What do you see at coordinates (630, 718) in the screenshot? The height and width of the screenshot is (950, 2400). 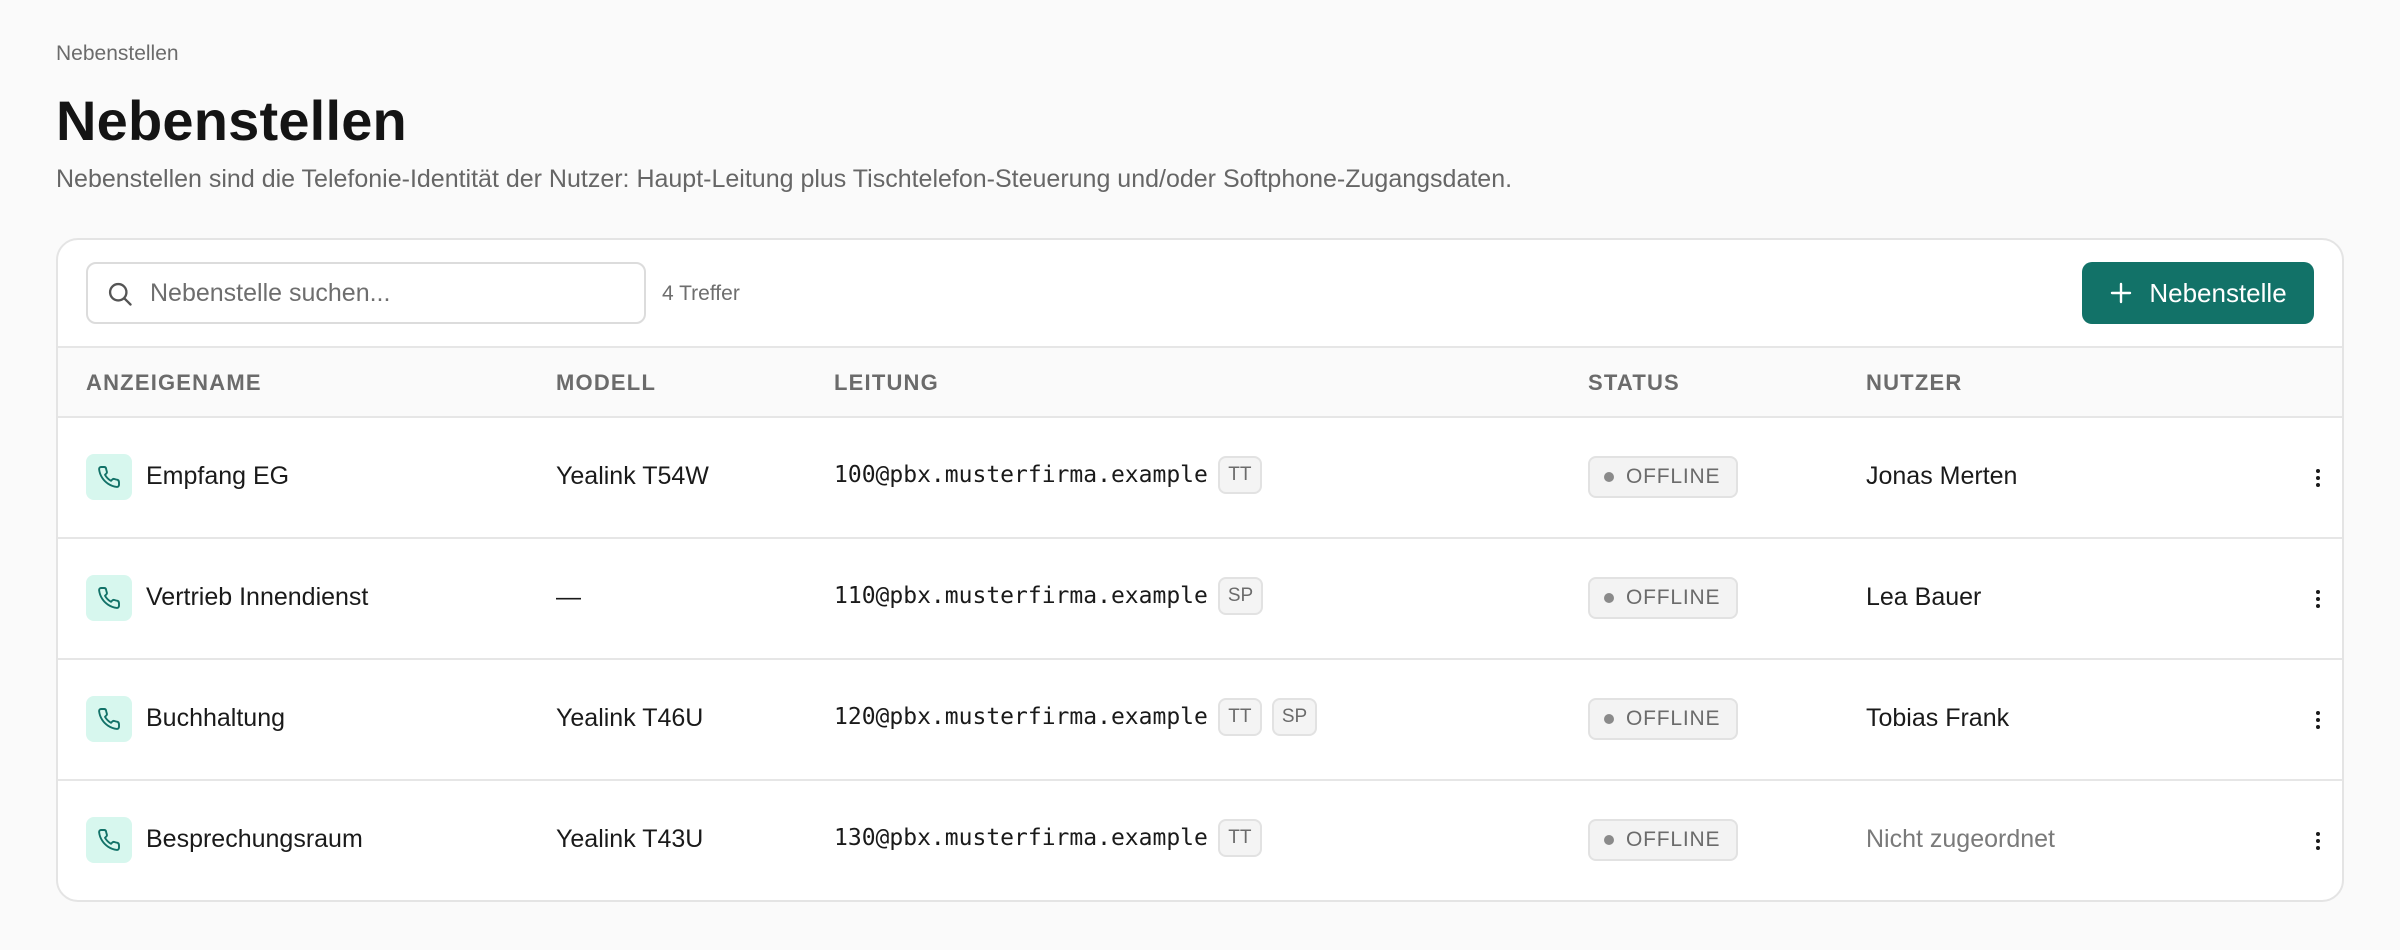 I see `extension-model: Yealink T46U` at bounding box center [630, 718].